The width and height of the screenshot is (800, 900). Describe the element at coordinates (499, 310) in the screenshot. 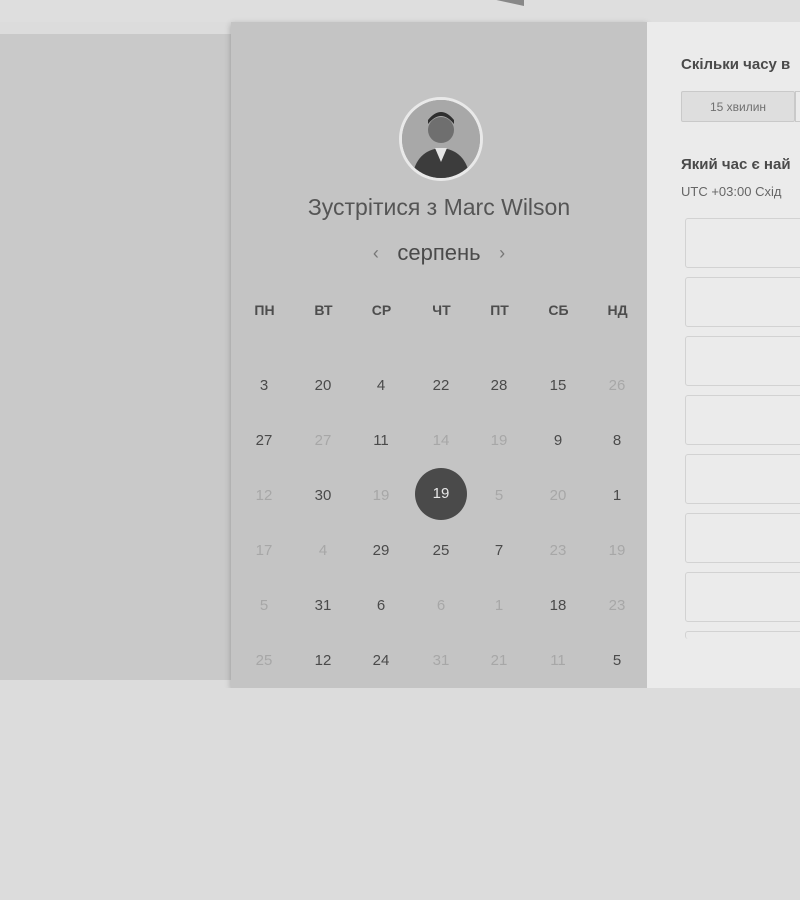

I see `weekday-label: ПТ` at that location.